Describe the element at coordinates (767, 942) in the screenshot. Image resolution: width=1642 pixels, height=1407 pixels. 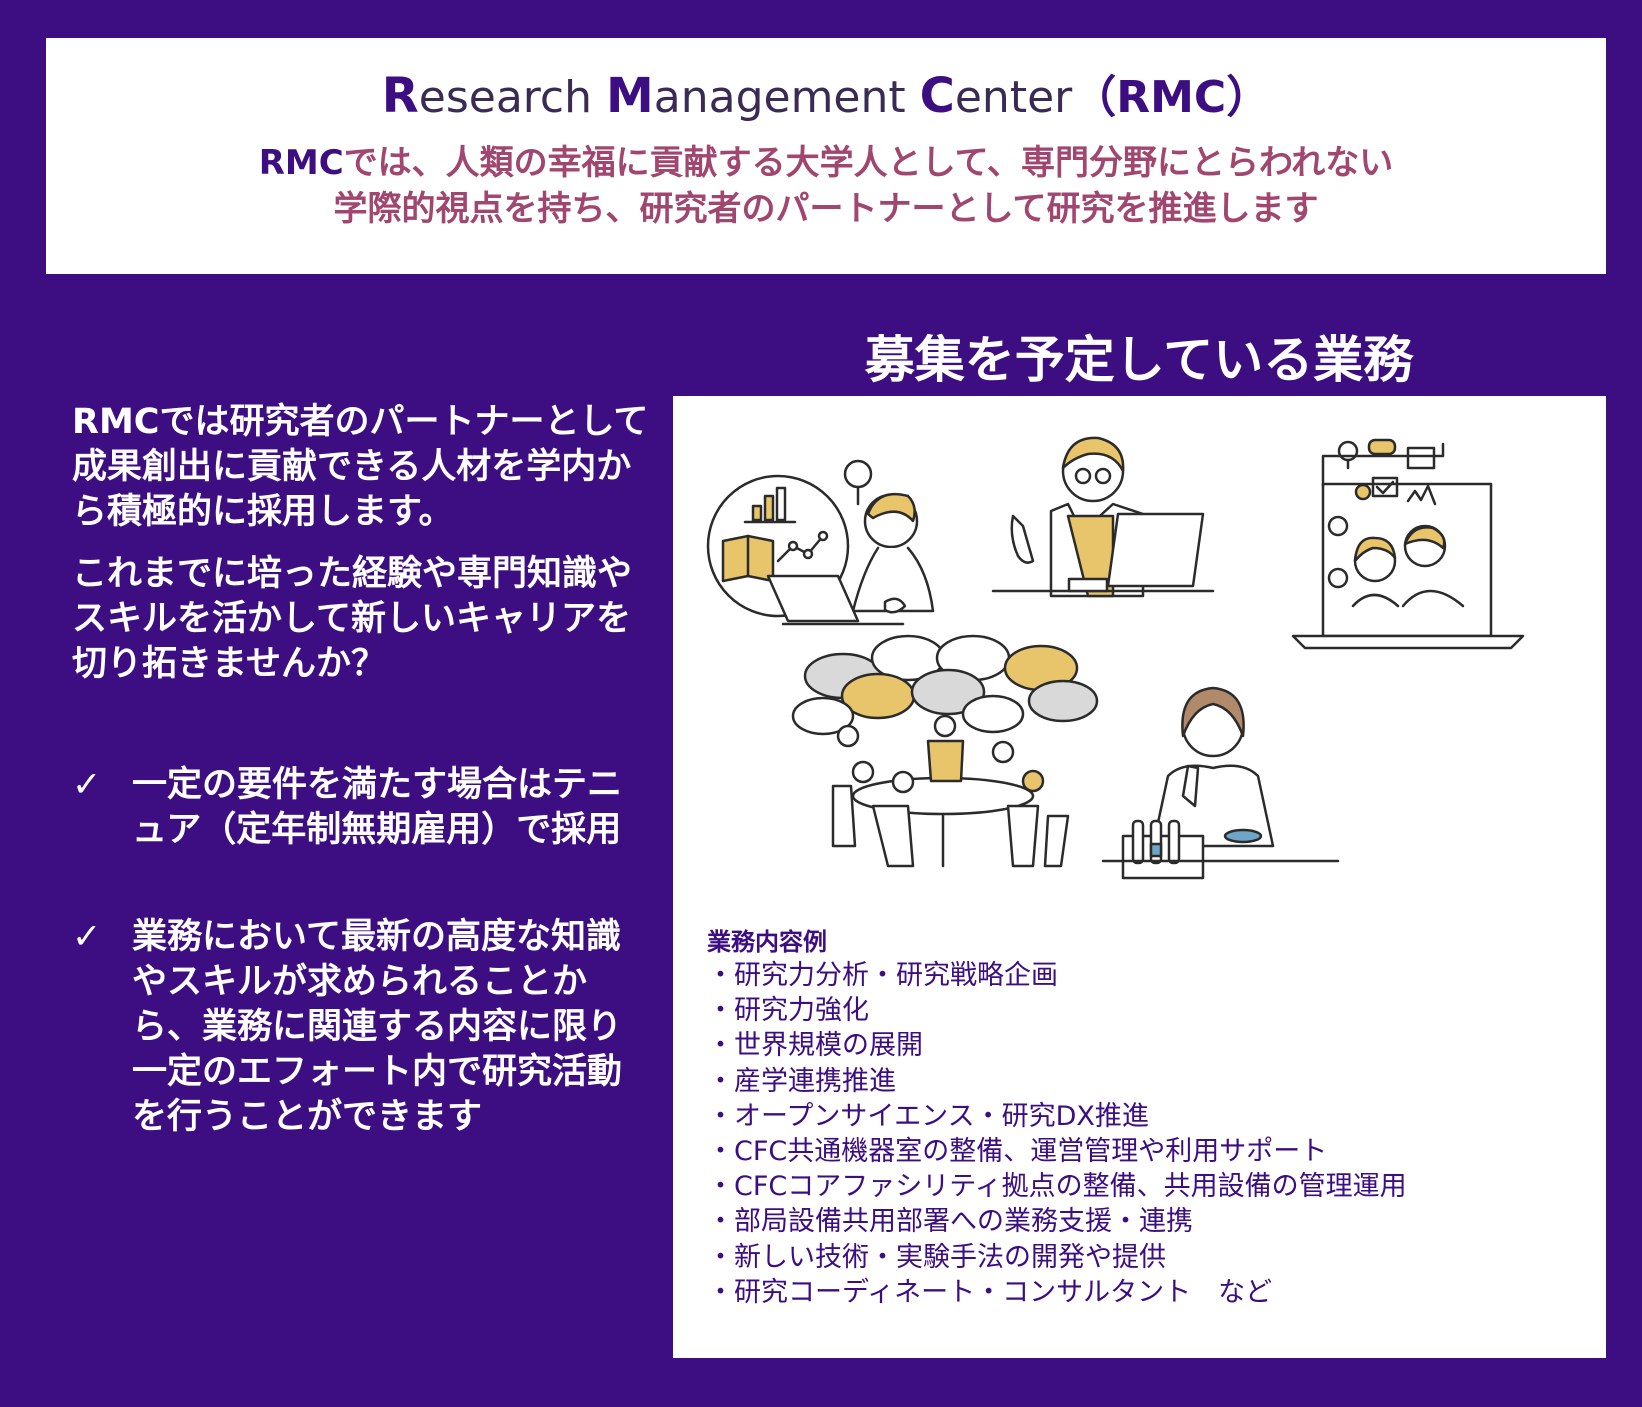
I see `examples-heading: 業務内容例` at that location.